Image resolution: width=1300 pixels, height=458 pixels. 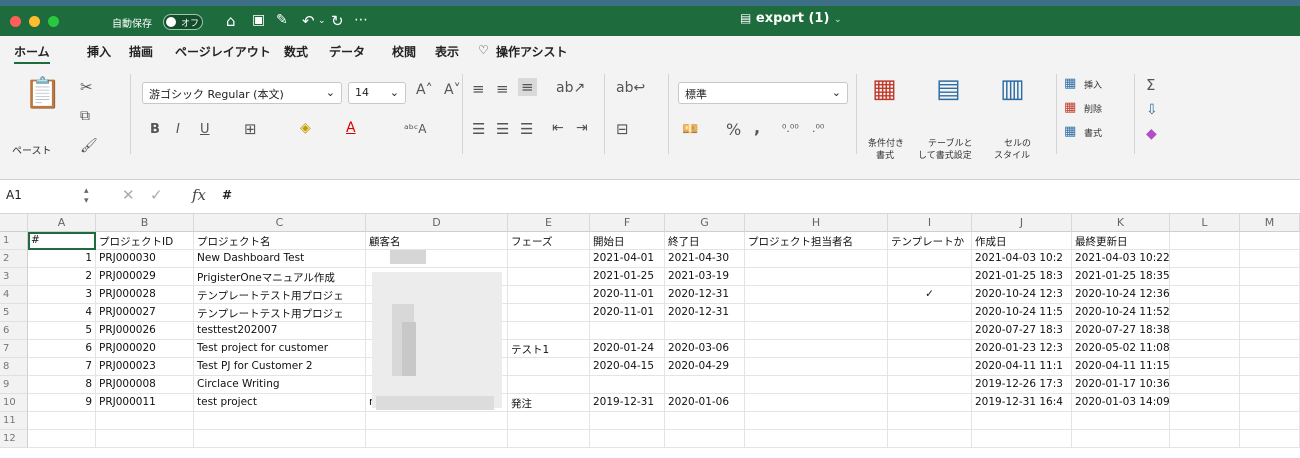 I want to click on paste-icon: 📋, so click(x=42, y=93).